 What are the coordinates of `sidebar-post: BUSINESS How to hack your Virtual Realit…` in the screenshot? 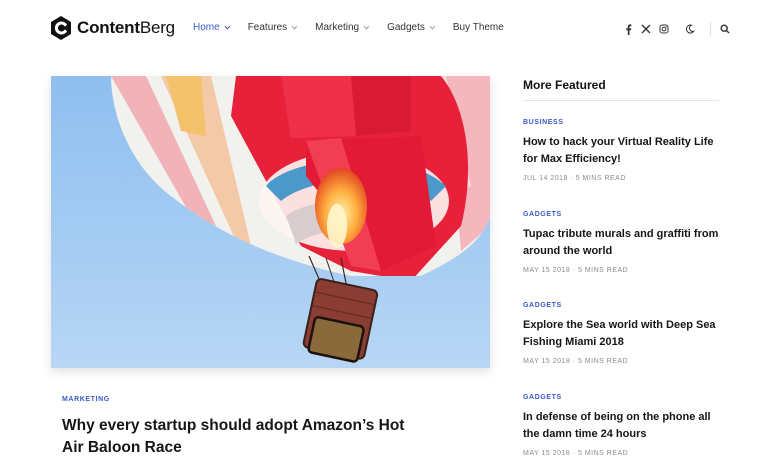 It's located at (623, 150).